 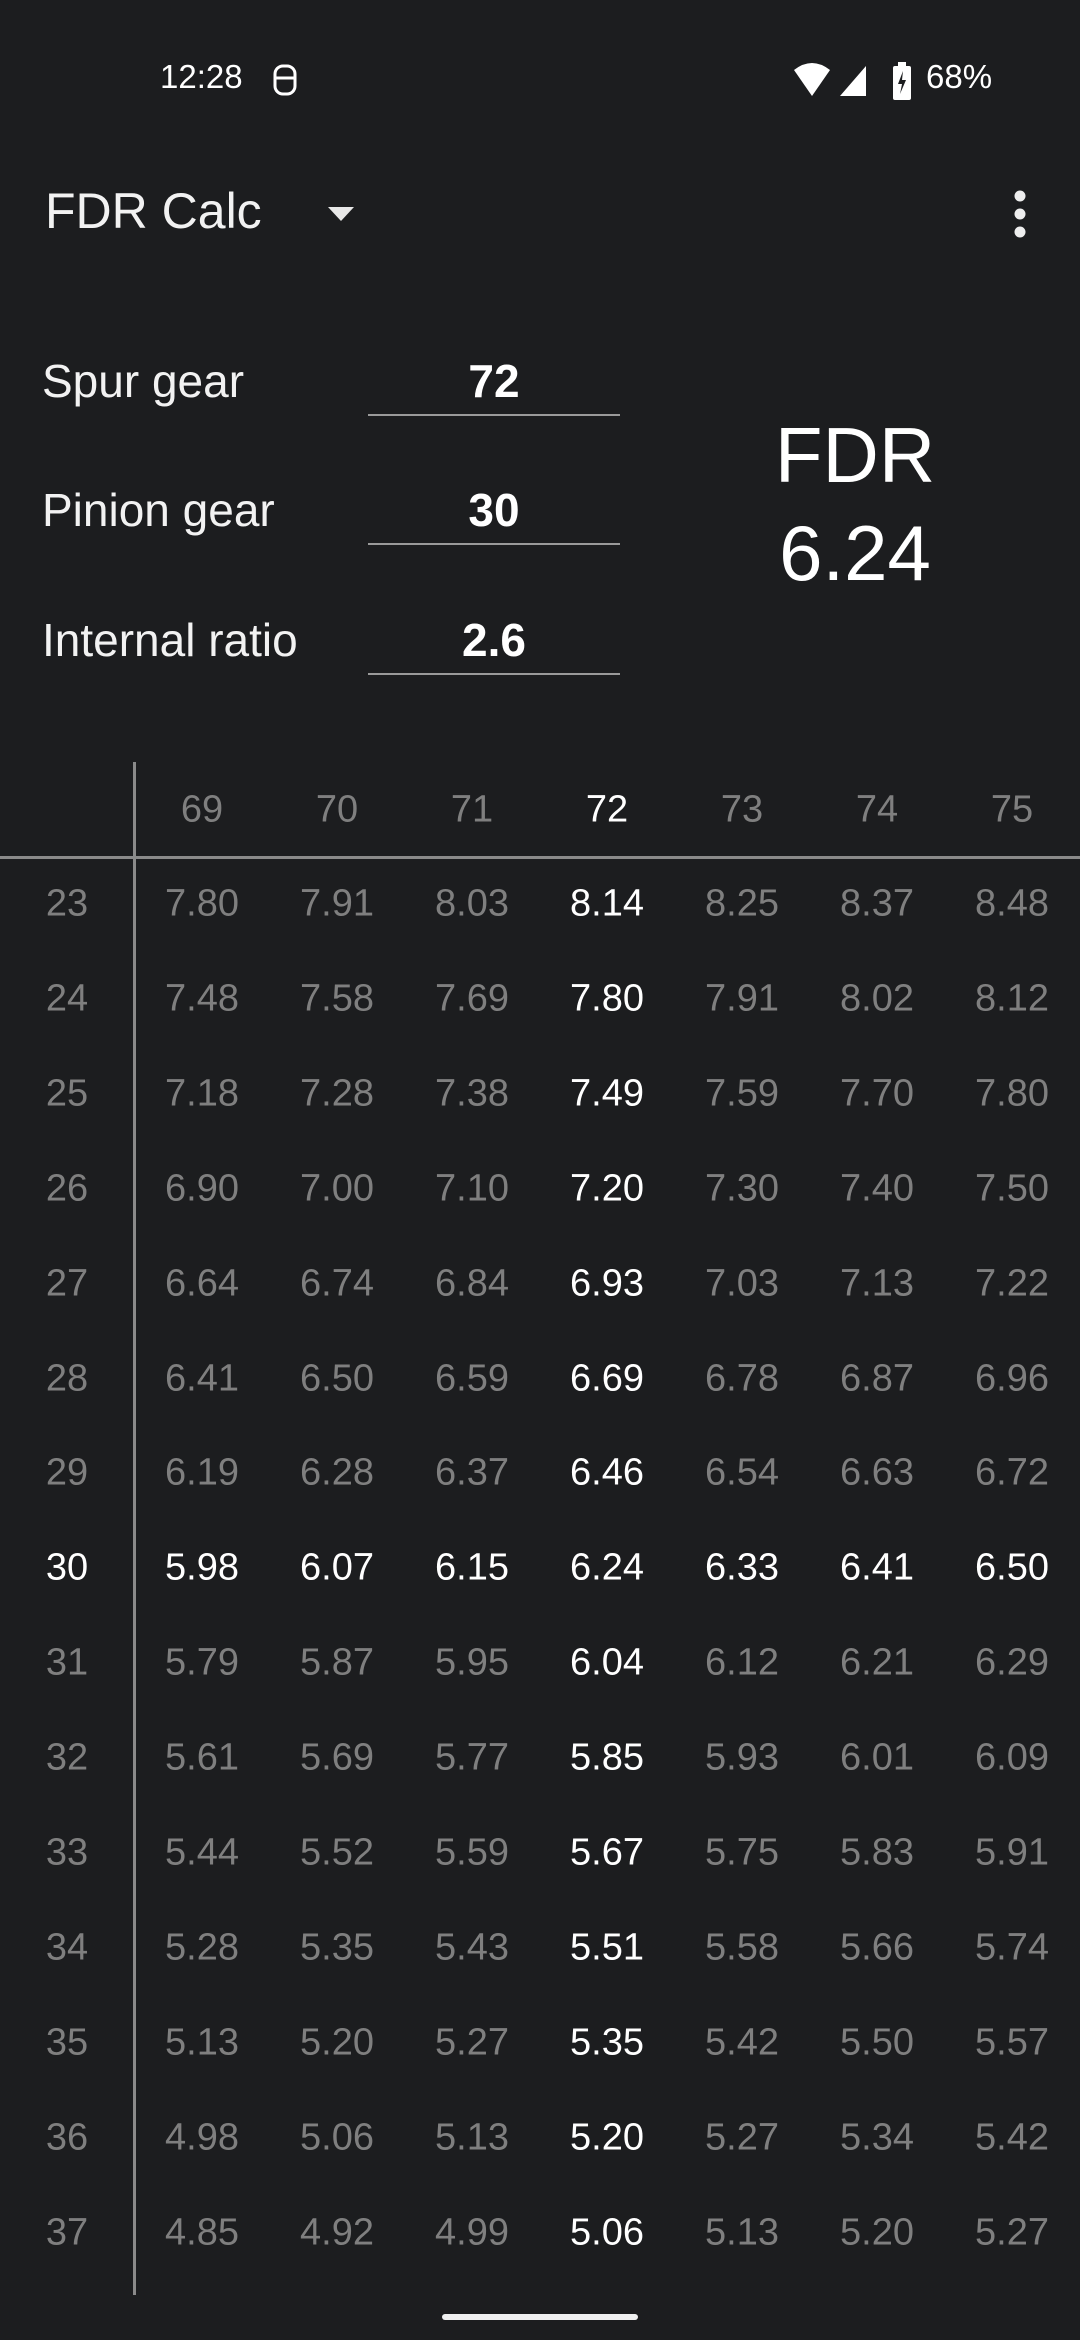 What do you see at coordinates (202, 1947) in the screenshot?
I see `table-cell: 5.28` at bounding box center [202, 1947].